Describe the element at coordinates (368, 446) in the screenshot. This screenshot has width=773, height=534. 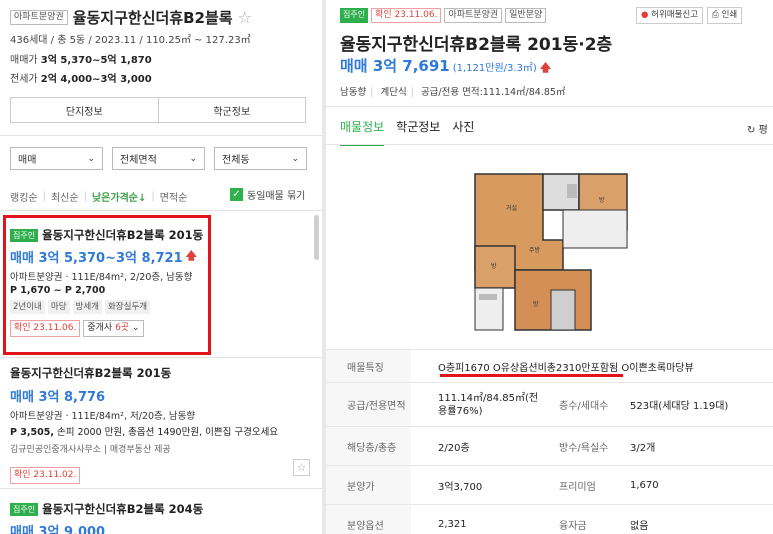
I see `row-label: 해당층/총층` at that location.